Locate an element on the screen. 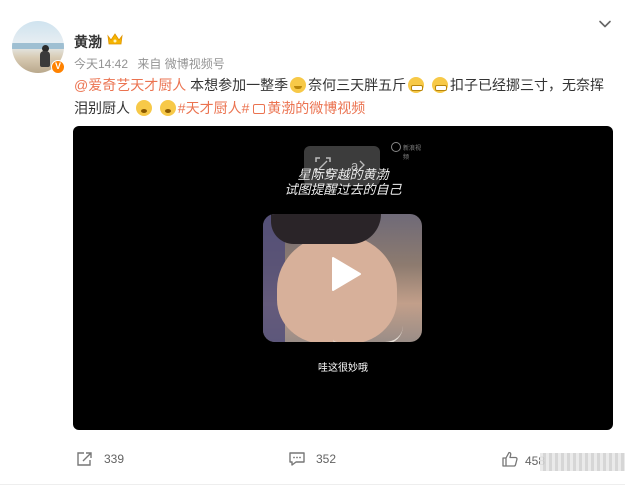 This screenshot has height=490, width=625. watermark-text: 新浪视频 is located at coordinates (412, 153).